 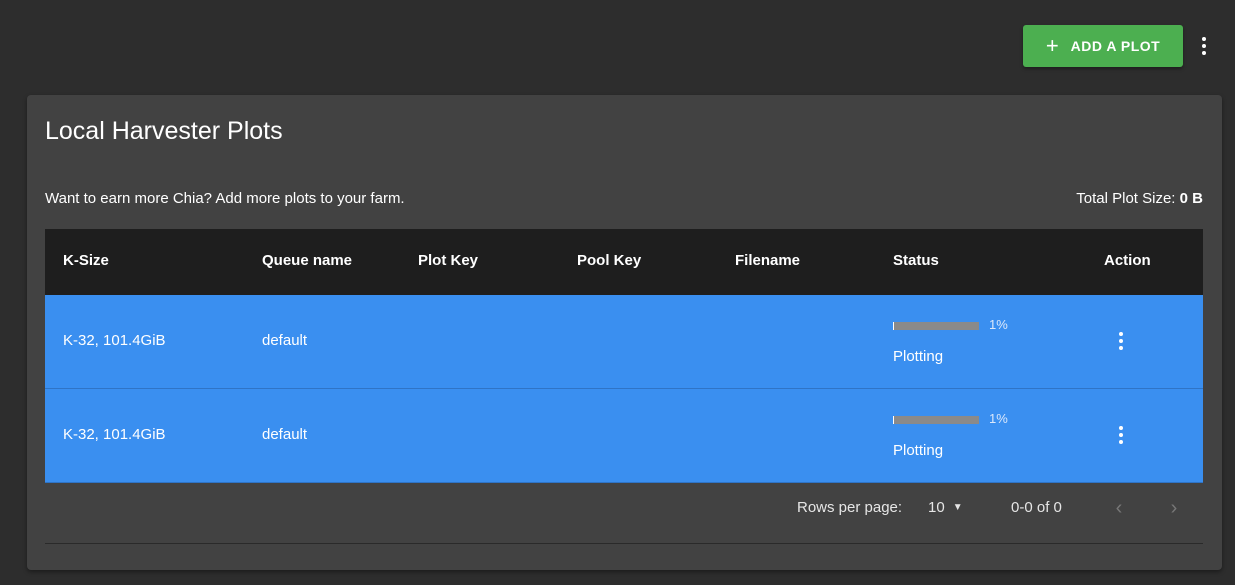 I want to click on chevron-left-icon: ‹, so click(x=1119, y=508).